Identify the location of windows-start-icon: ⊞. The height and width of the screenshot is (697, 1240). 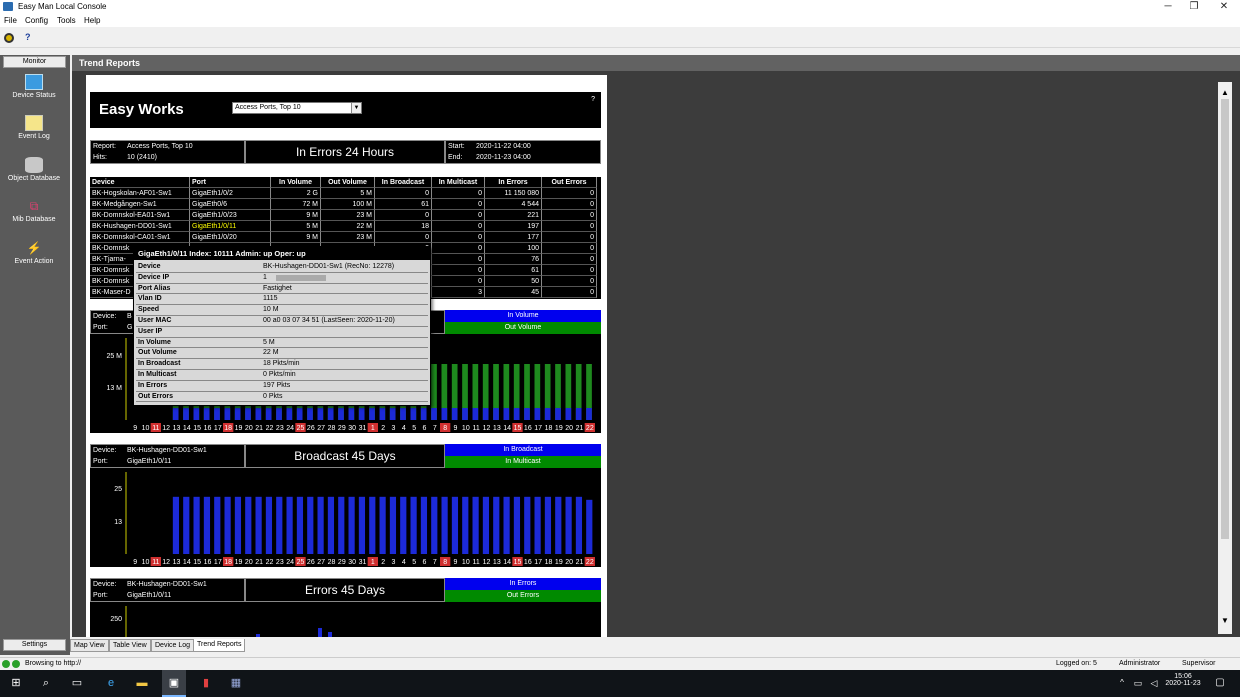
(16, 683).